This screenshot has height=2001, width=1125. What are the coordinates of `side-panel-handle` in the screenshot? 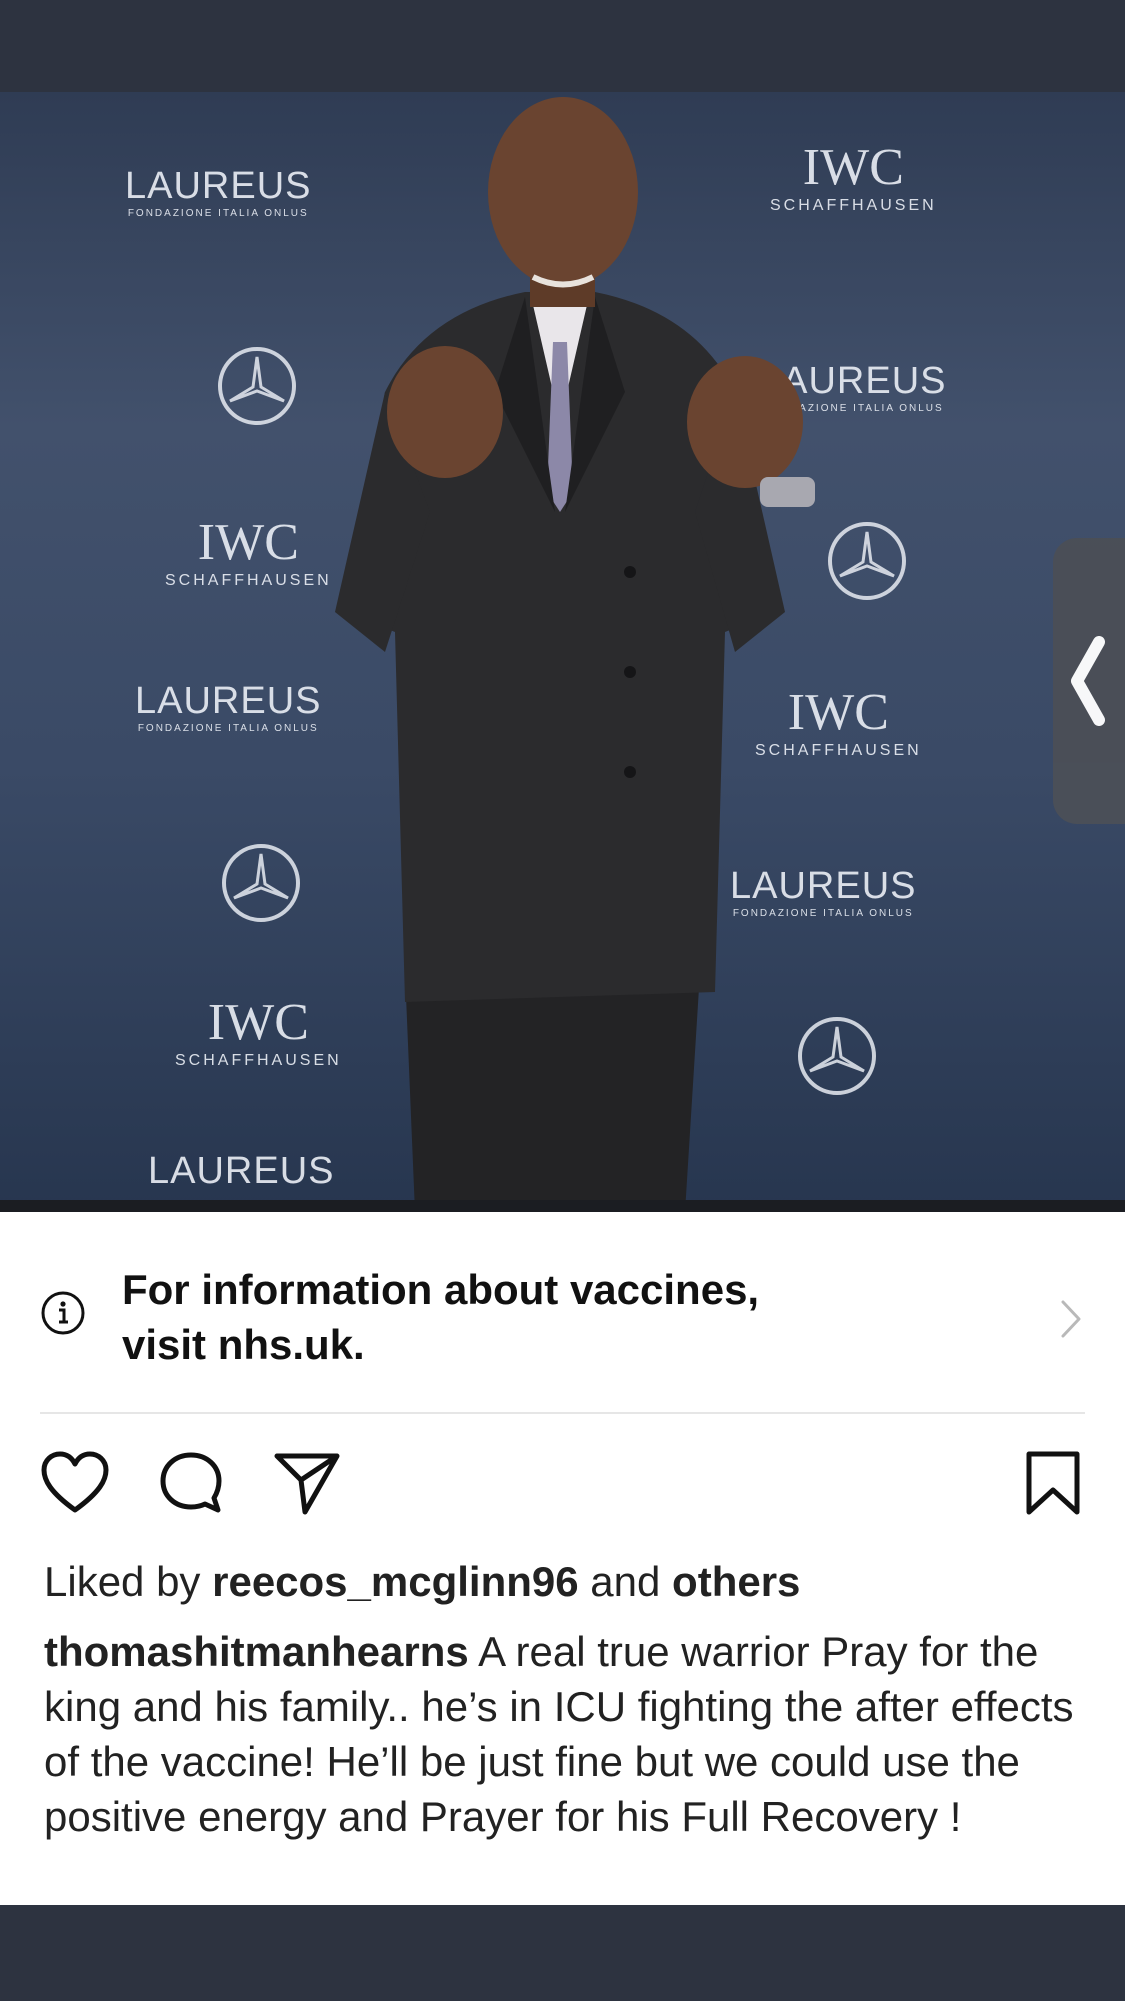 It's located at (1089, 681).